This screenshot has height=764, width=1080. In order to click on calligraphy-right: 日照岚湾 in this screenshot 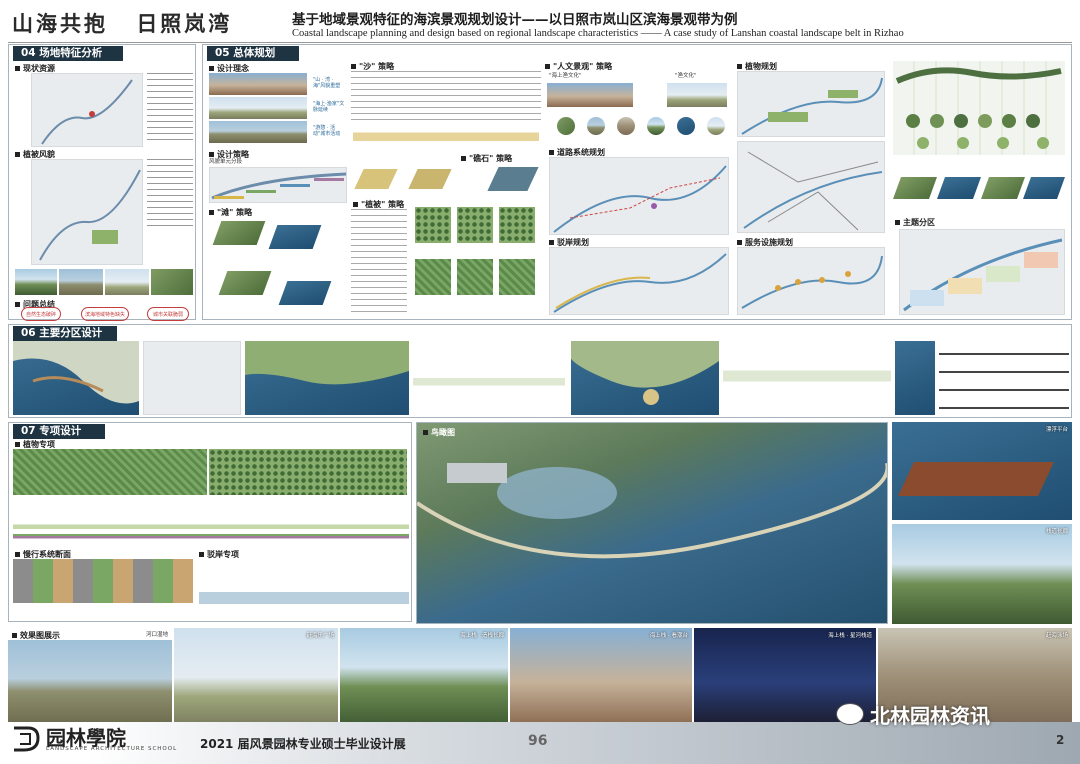, I will do `click(184, 23)`.